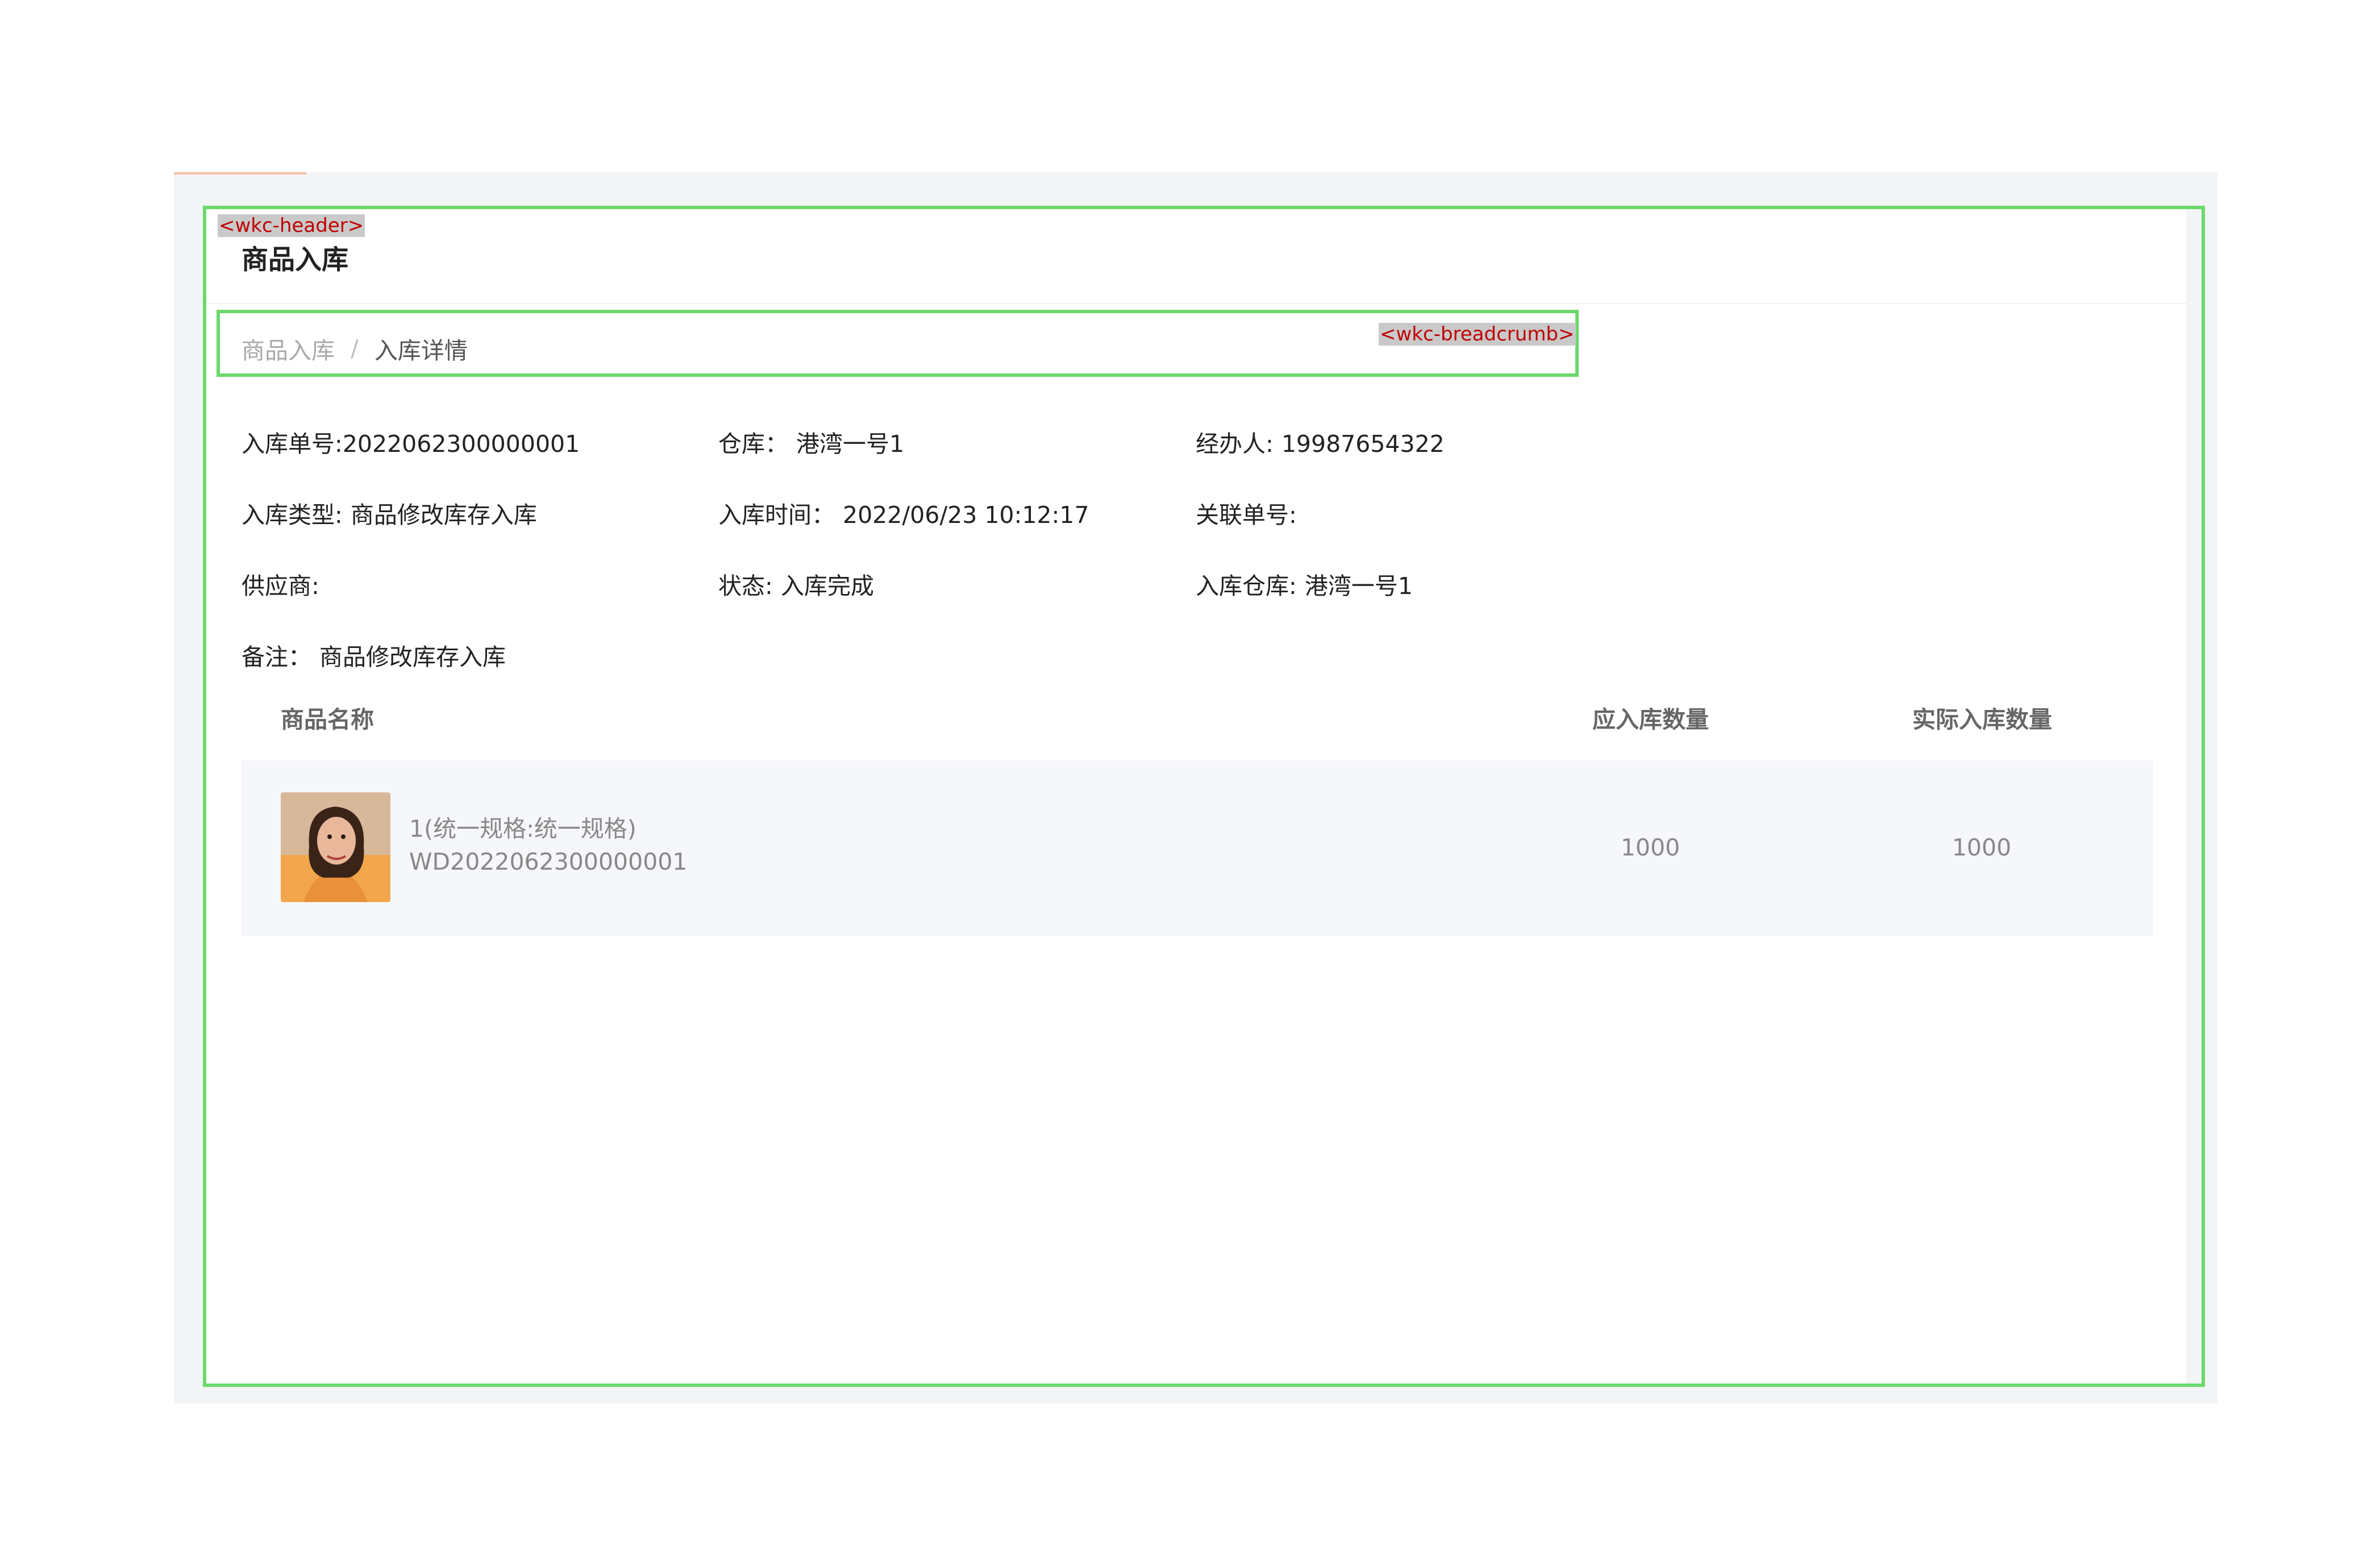 The image size is (2380, 1562). Describe the element at coordinates (1477, 334) in the screenshot. I see `breadcrumb-annotation-tag: <wkc-breadcrumb>` at that location.